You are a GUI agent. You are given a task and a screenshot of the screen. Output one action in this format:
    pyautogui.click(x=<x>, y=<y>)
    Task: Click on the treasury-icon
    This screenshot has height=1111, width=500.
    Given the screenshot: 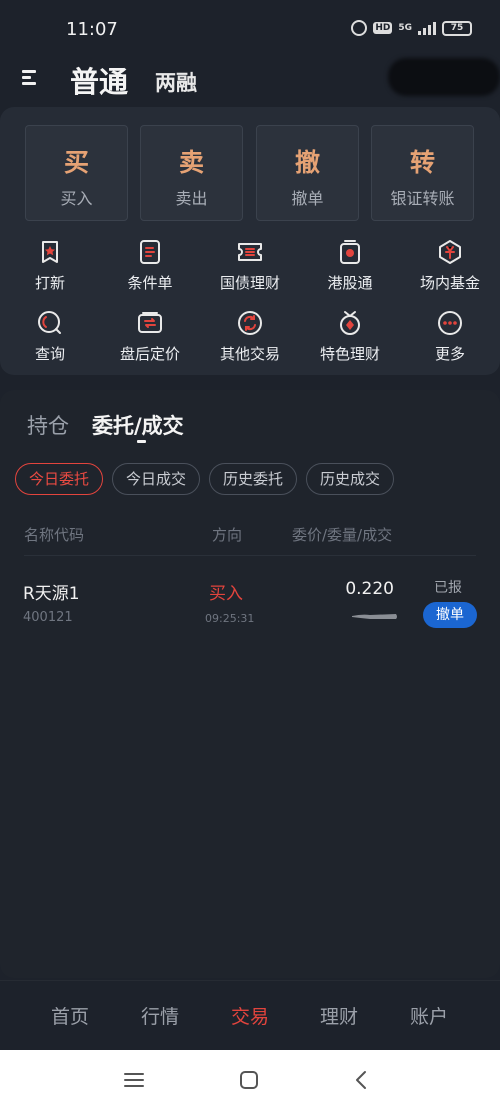 What is the action you would take?
    pyautogui.click(x=250, y=252)
    